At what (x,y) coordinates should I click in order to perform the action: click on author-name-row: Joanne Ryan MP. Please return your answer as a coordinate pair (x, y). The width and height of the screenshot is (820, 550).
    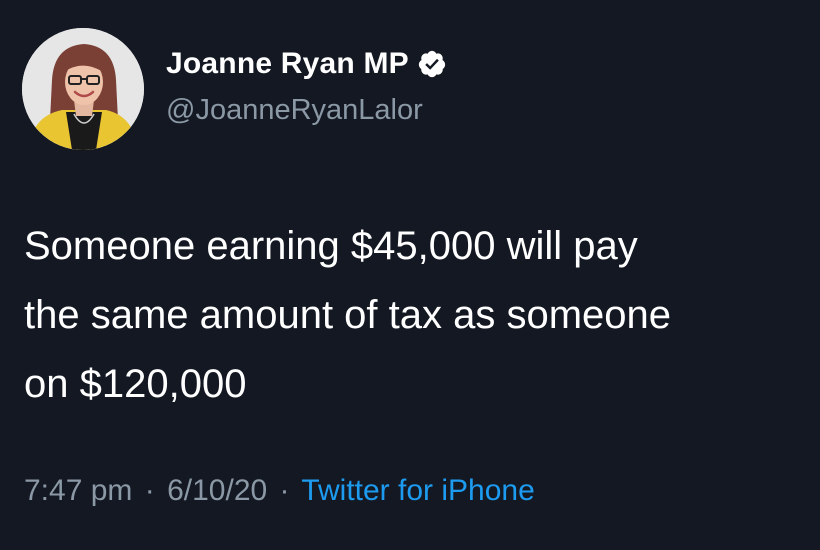
    Looking at the image, I should click on (306, 64).